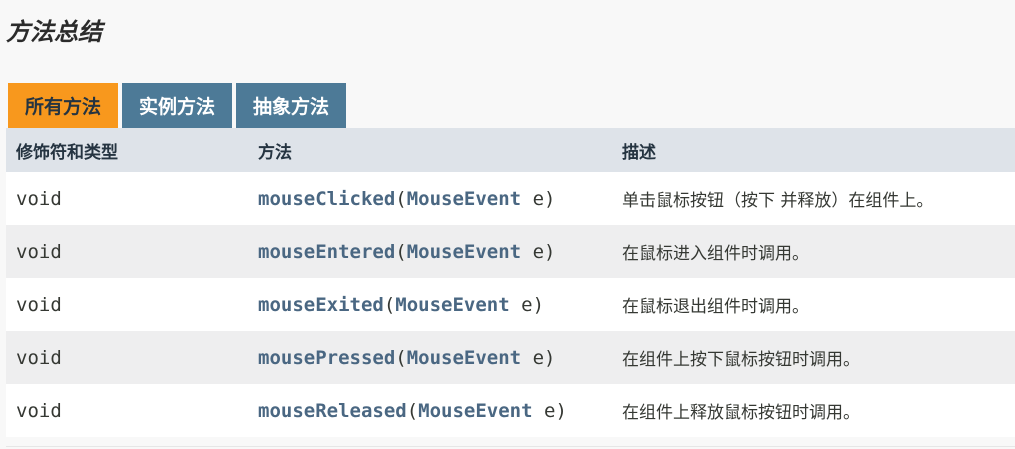  What do you see at coordinates (291, 105) in the screenshot?
I see `tab-abstract-methods: 抽象方法` at bounding box center [291, 105].